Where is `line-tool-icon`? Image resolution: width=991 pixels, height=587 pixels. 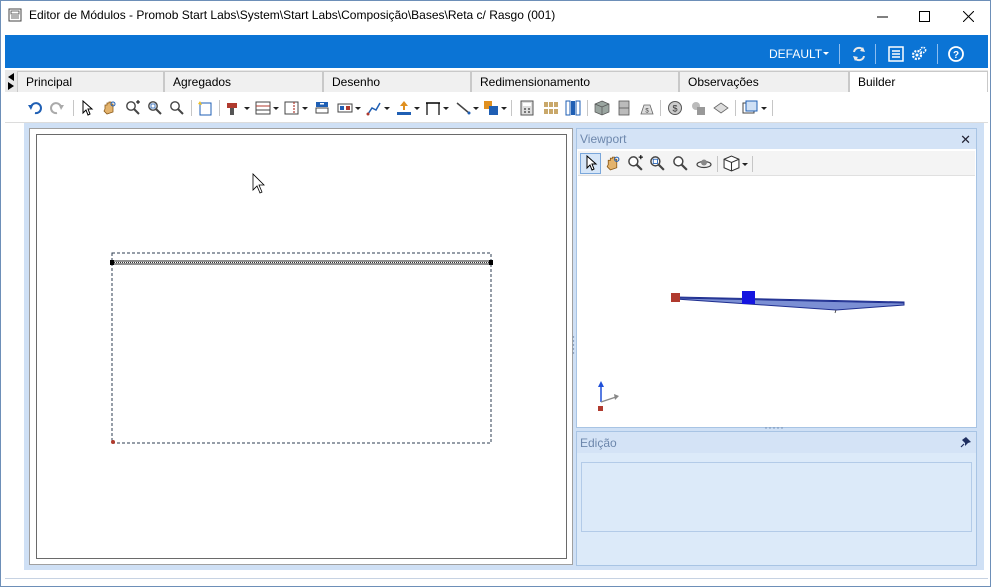 line-tool-icon is located at coordinates (463, 108).